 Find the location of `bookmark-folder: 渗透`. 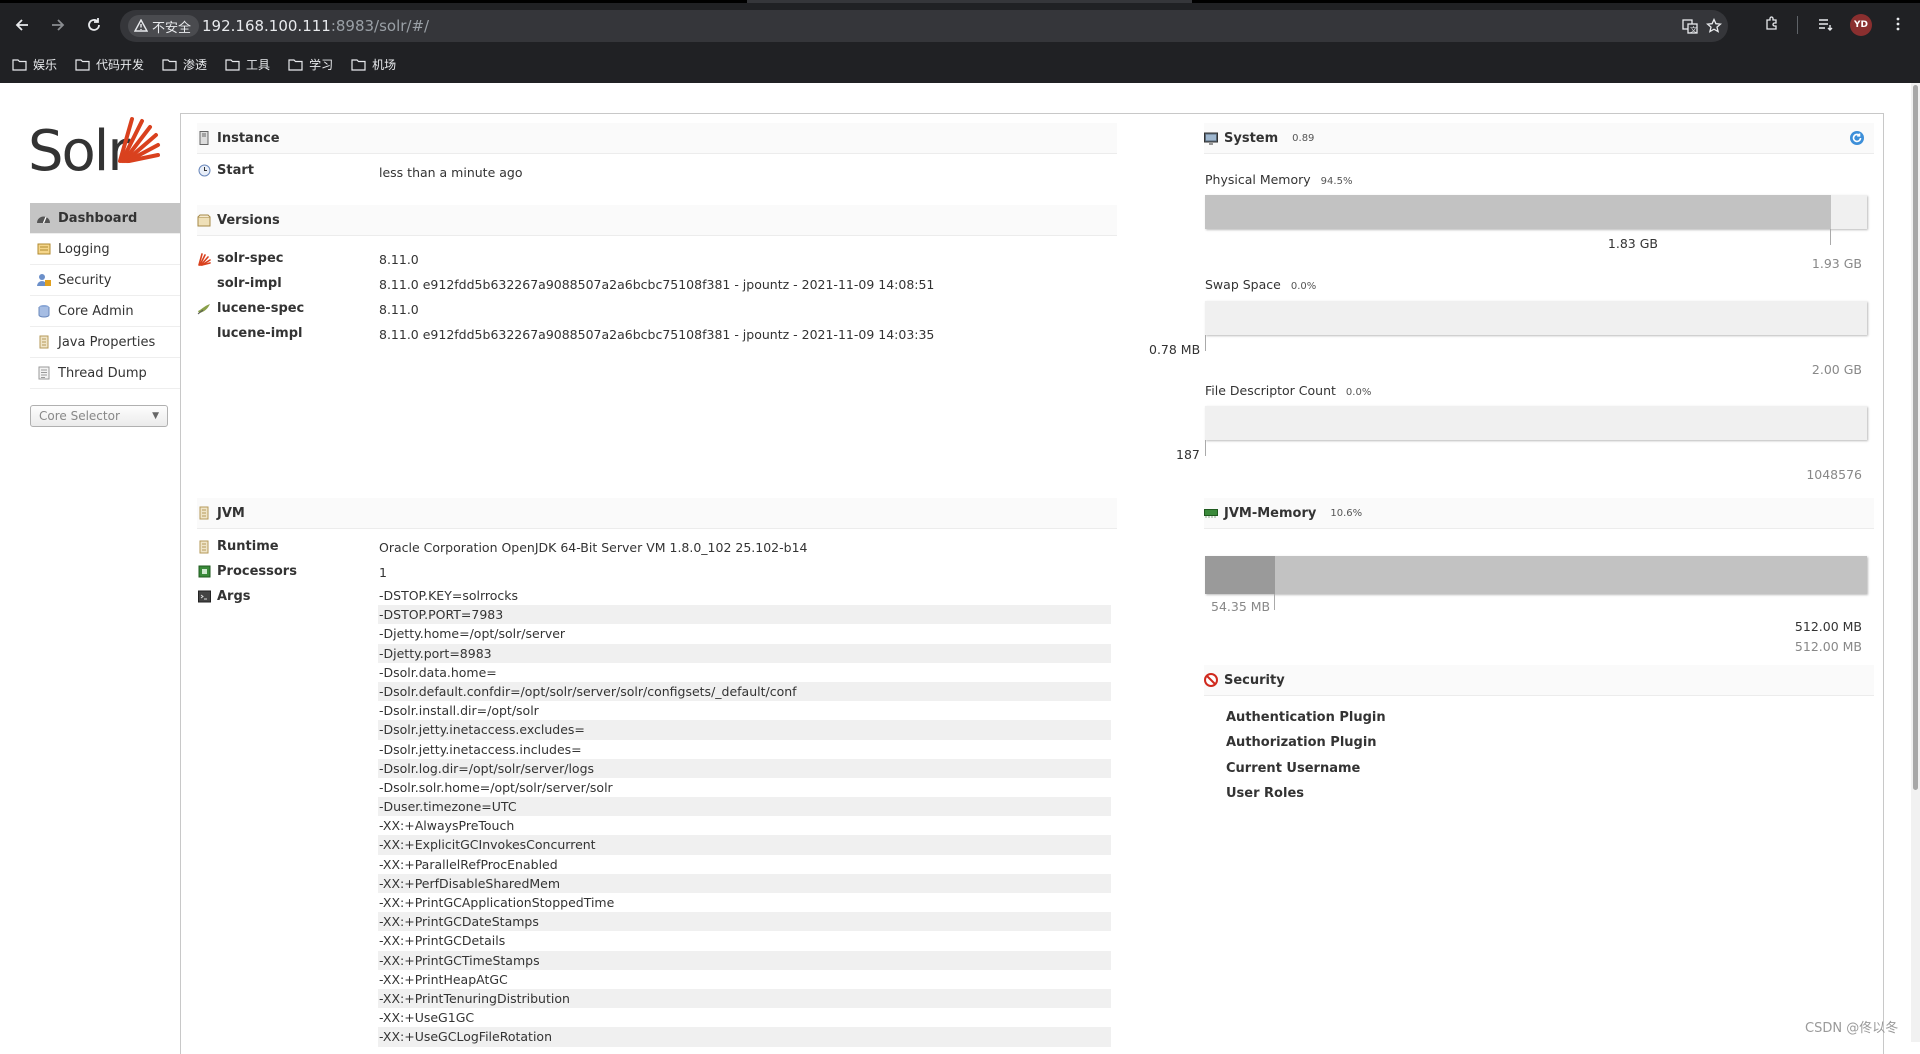

bookmark-folder: 渗透 is located at coordinates (184, 64).